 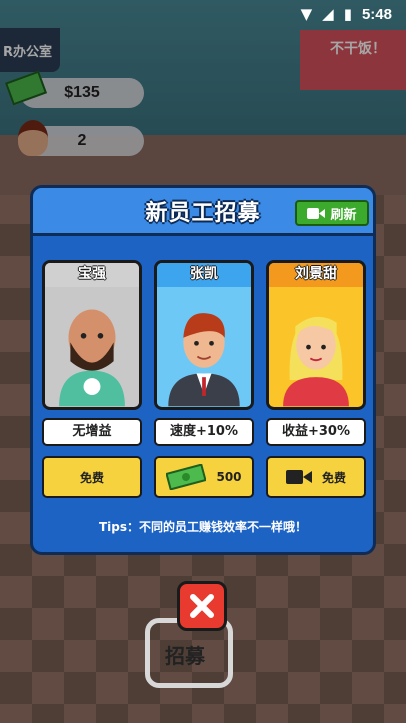 I want to click on clock: 5:48, so click(x=376, y=14).